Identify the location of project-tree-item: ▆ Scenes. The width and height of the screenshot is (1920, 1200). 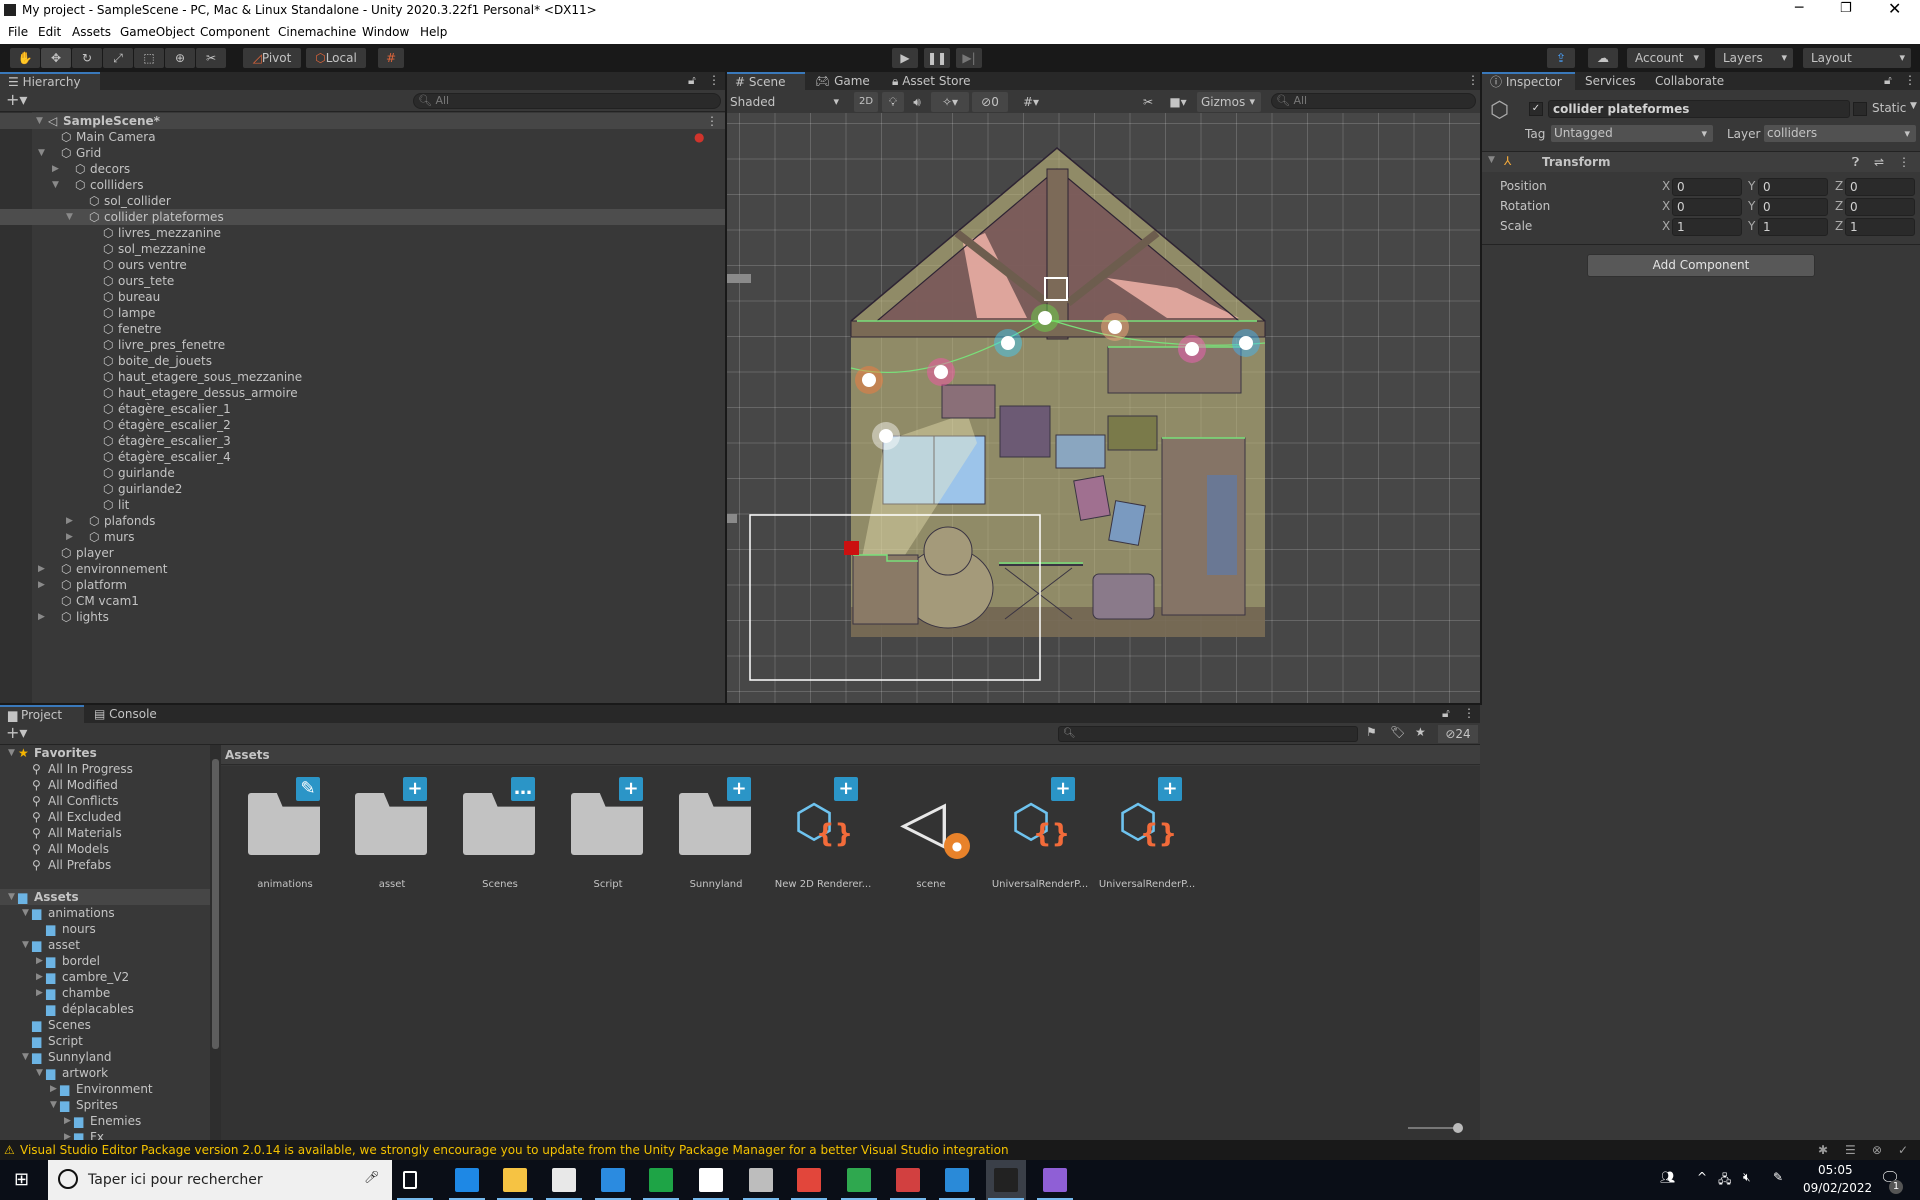
(105, 1025).